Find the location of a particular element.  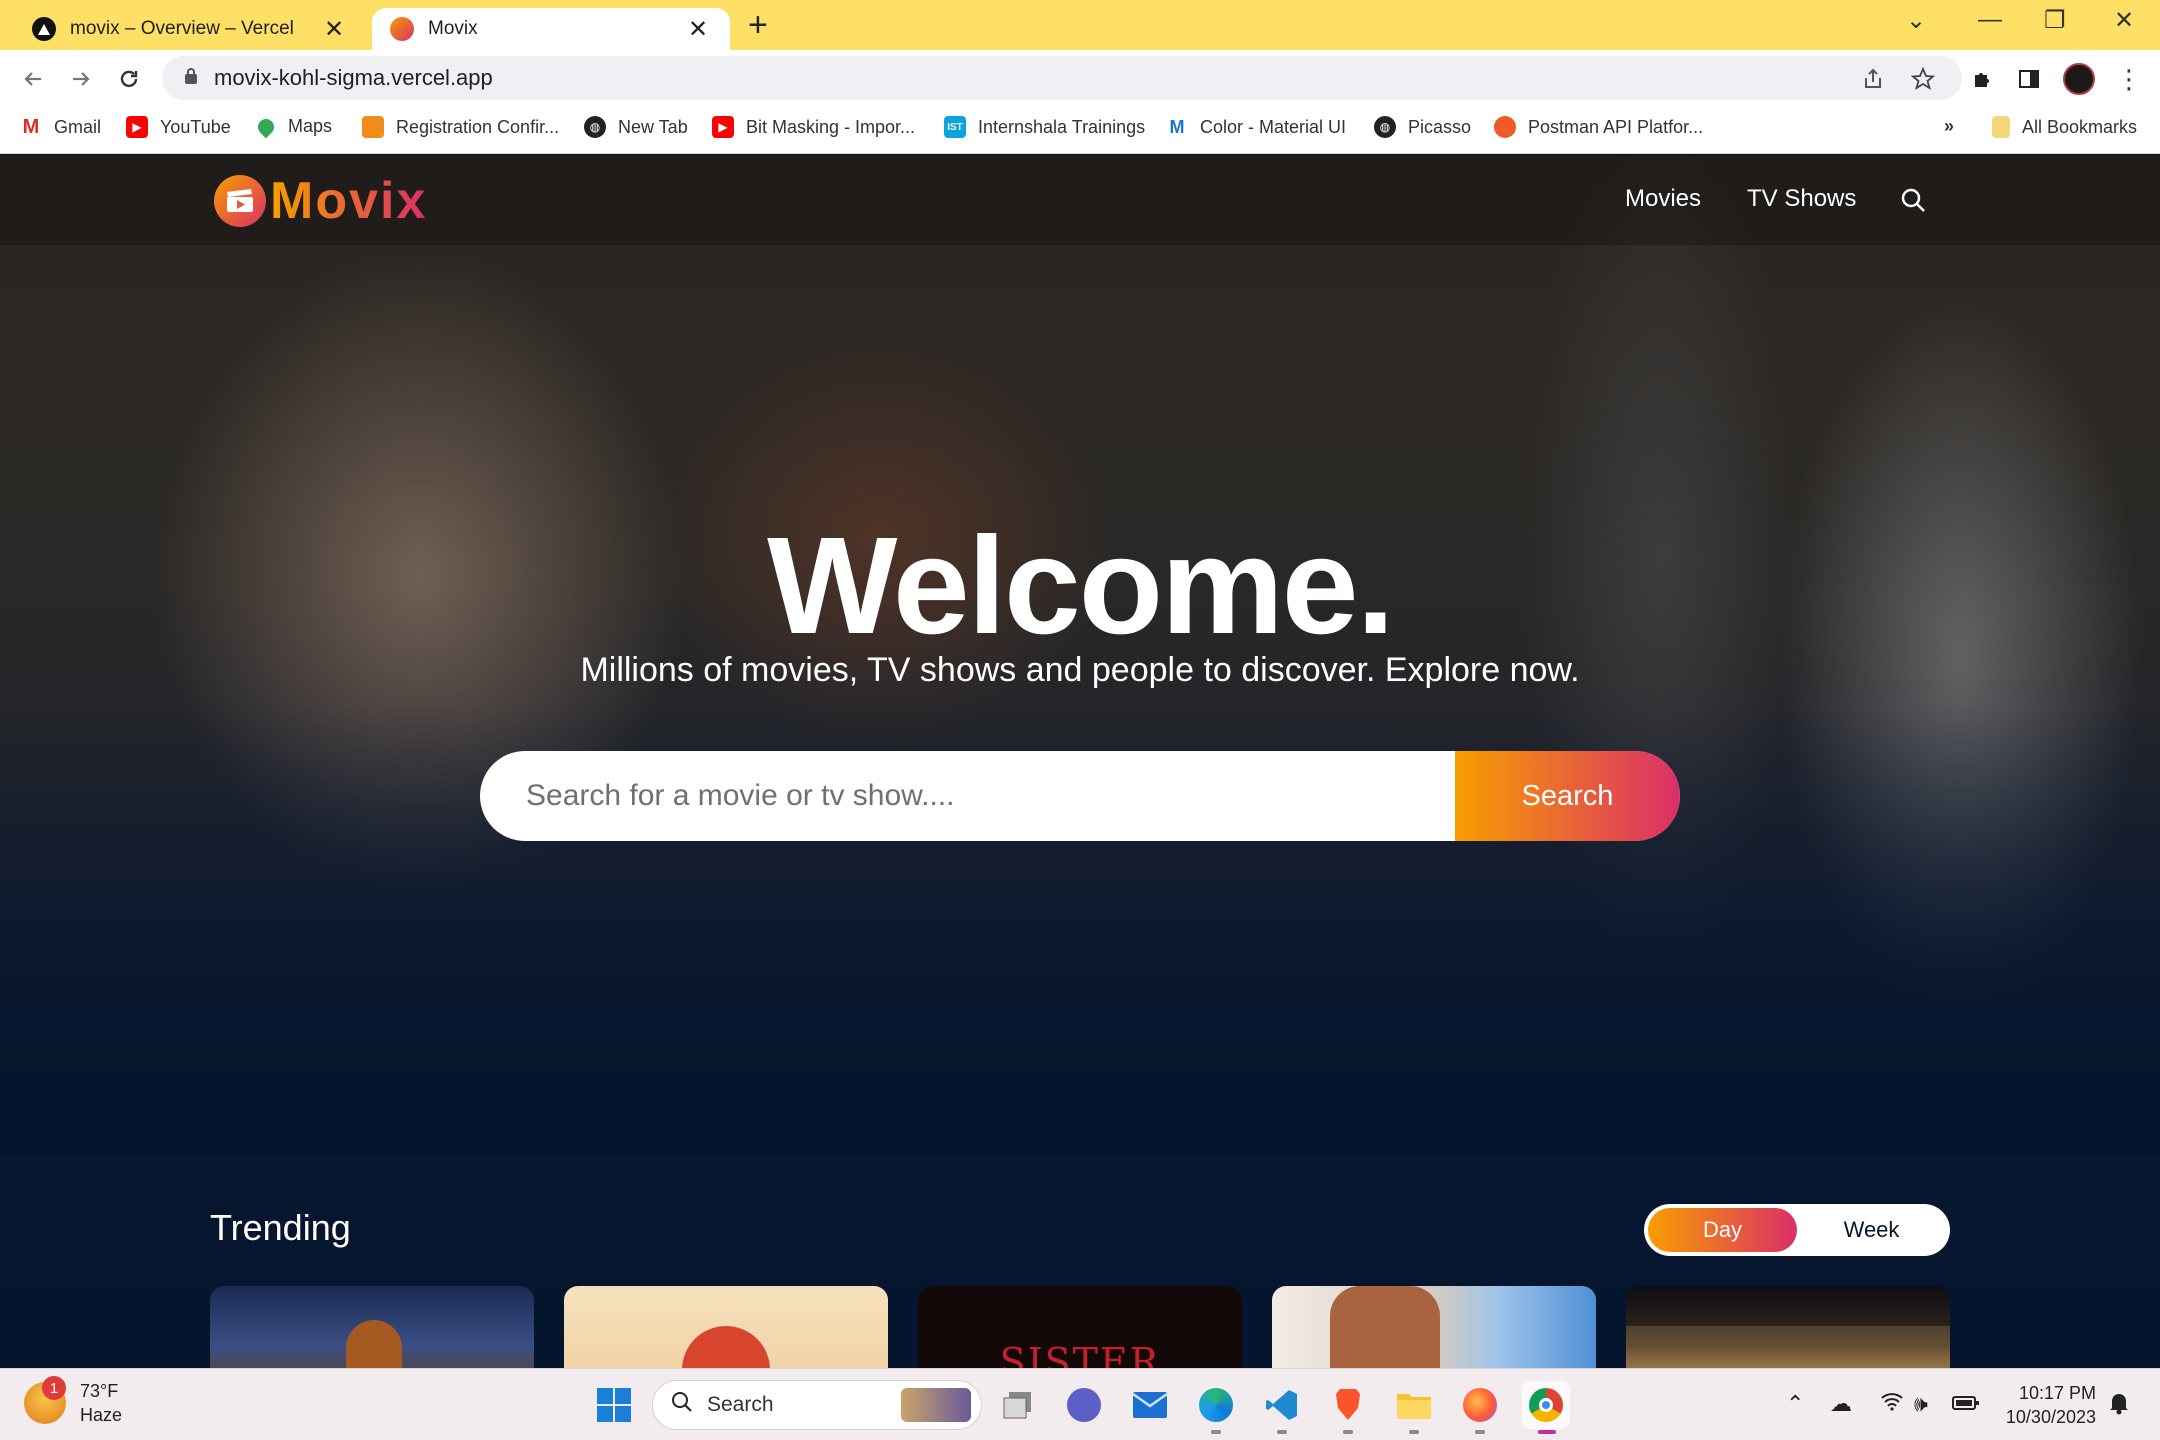

clock-time: 10:17 PM is located at coordinates (2057, 1393).